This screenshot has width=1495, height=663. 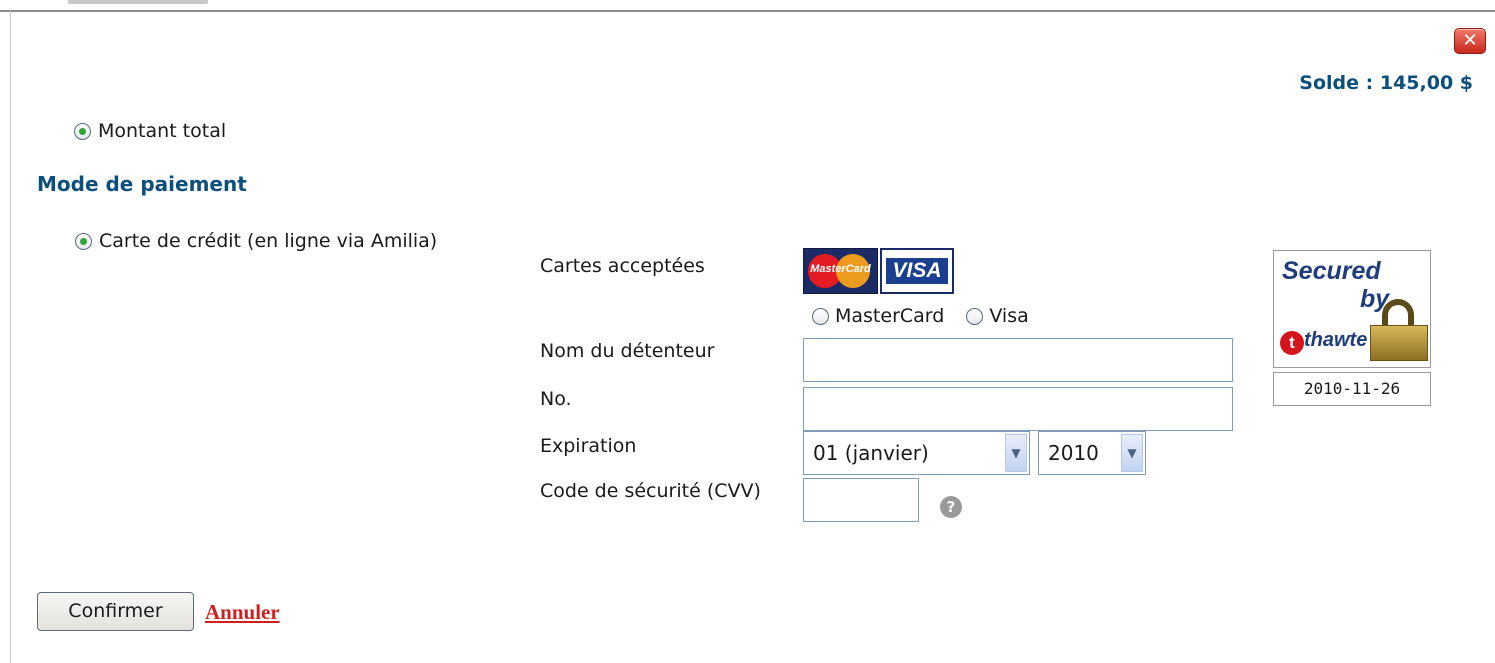 I want to click on expiration-month-select: 01 (janvier) ▼, so click(x=916, y=453).